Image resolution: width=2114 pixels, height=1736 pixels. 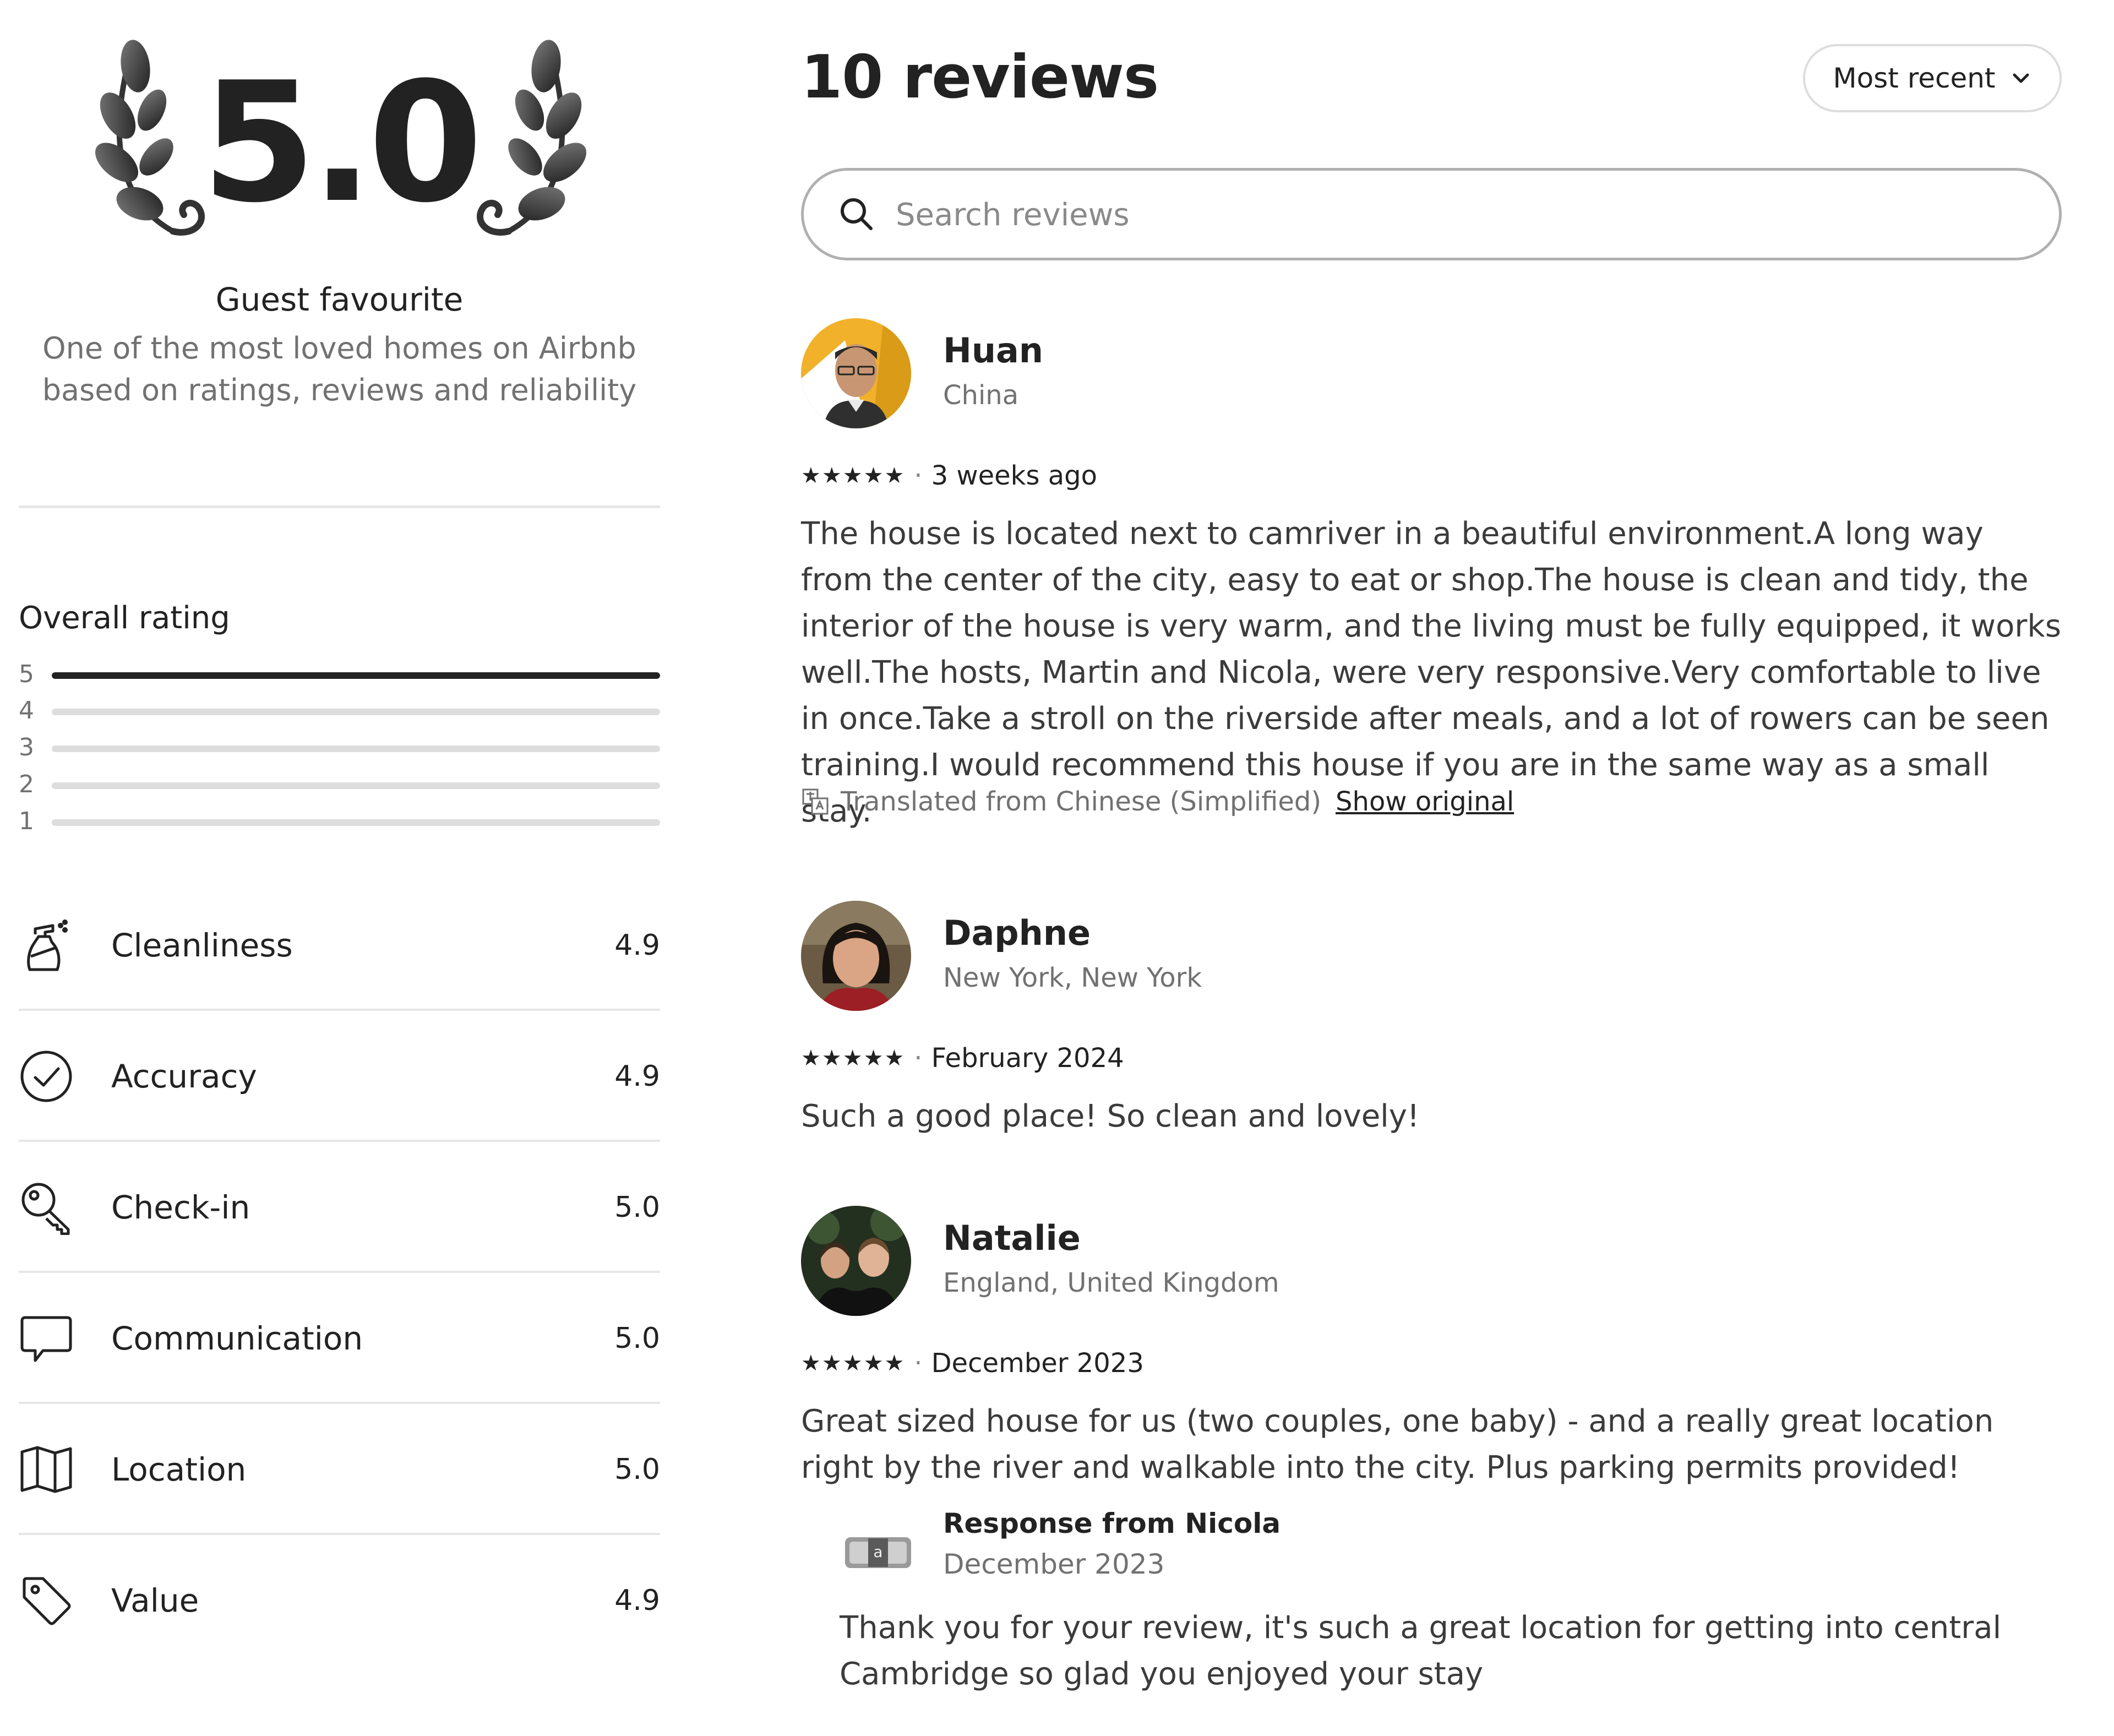 What do you see at coordinates (46, 1469) in the screenshot?
I see `map-icon` at bounding box center [46, 1469].